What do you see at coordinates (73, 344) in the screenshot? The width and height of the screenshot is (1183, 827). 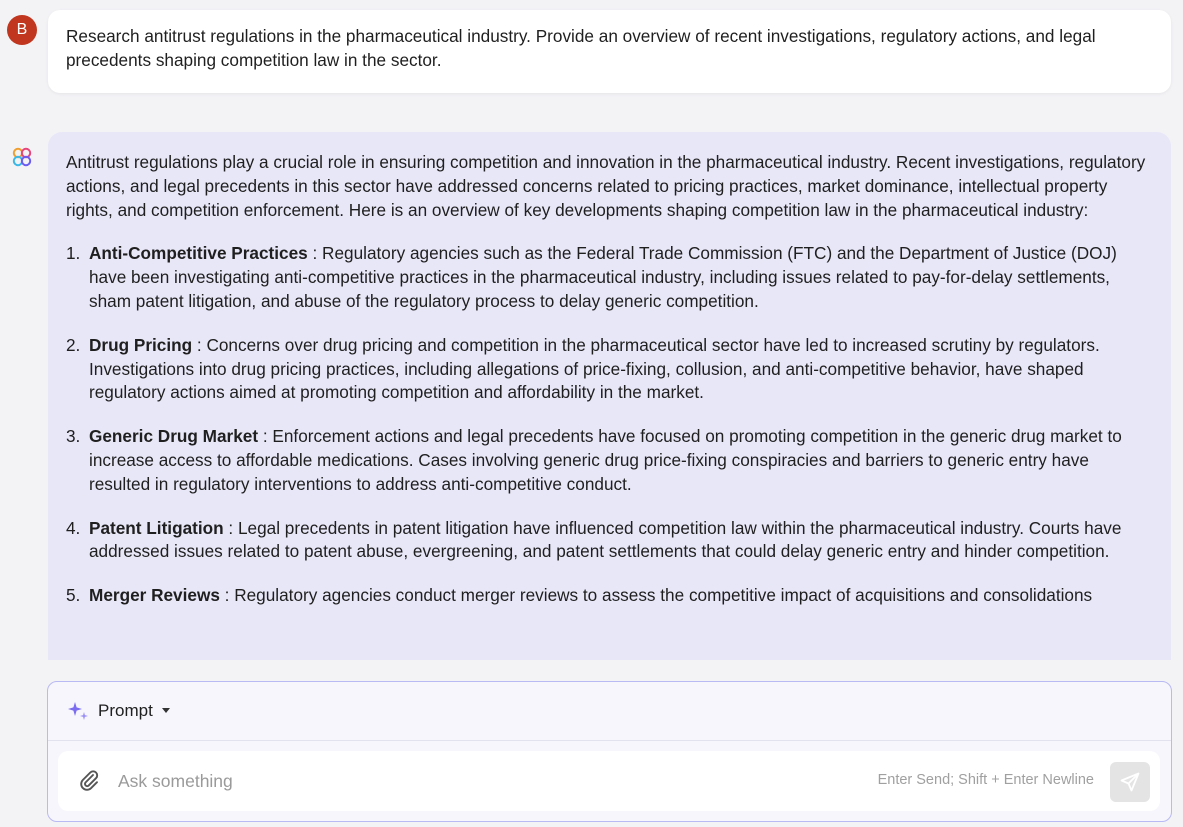 I see `list-item-number: 2.` at bounding box center [73, 344].